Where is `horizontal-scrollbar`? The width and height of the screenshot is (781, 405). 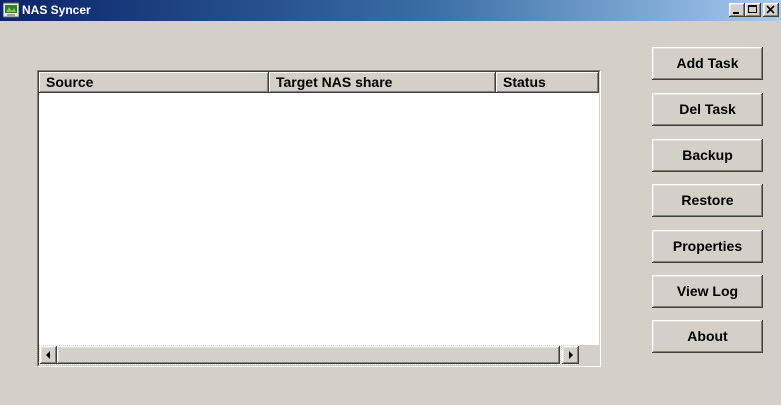
horizontal-scrollbar is located at coordinates (319, 355).